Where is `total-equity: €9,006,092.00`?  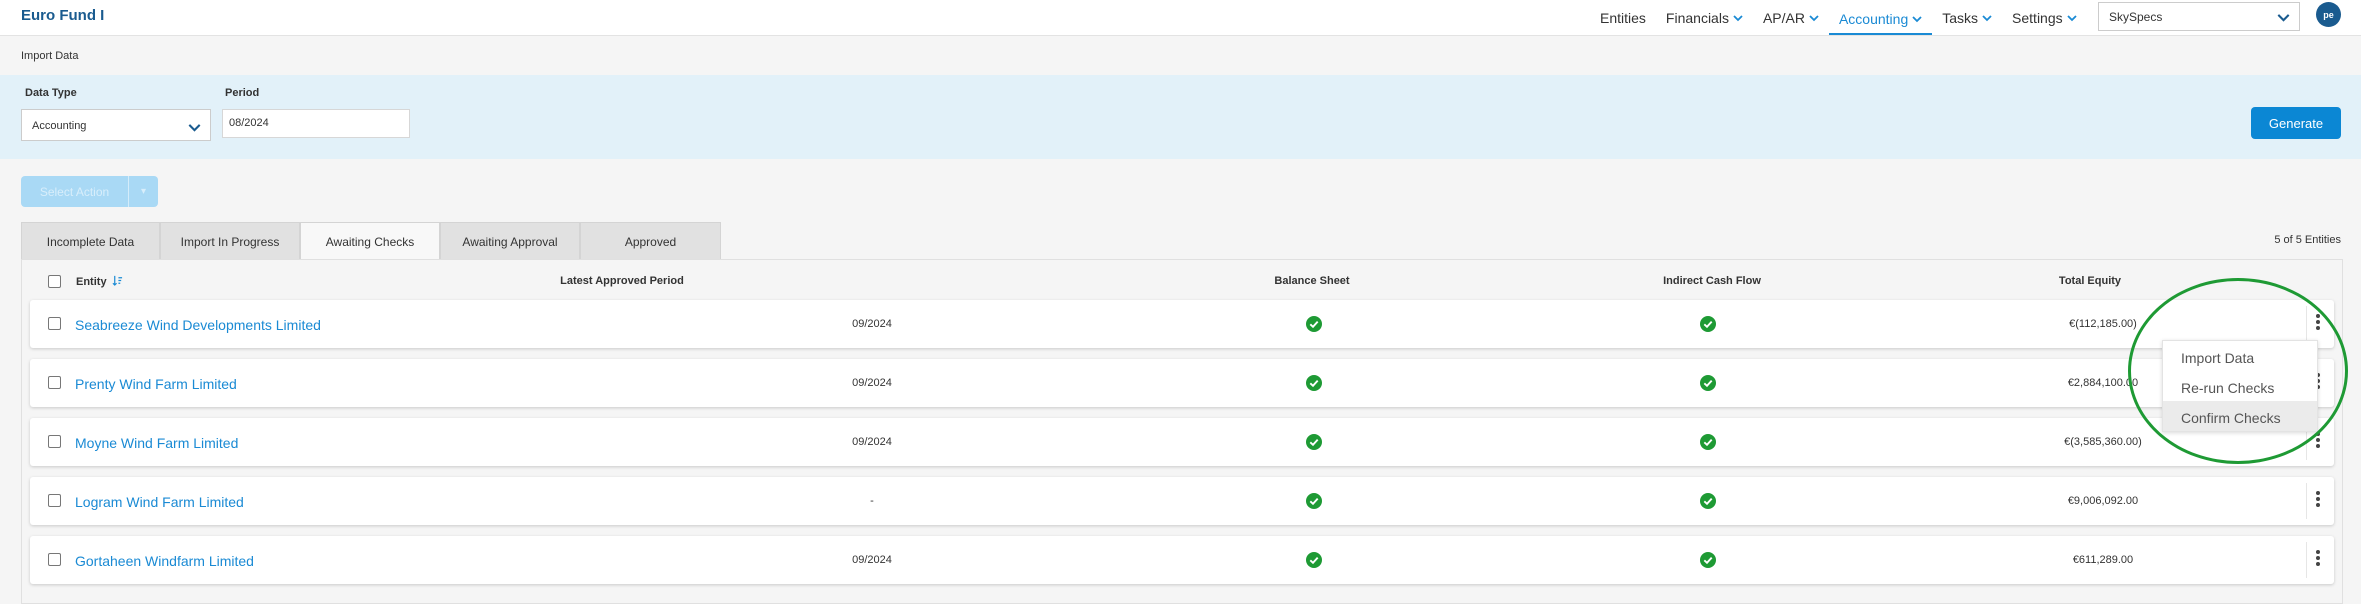 total-equity: €9,006,092.00 is located at coordinates (2103, 501).